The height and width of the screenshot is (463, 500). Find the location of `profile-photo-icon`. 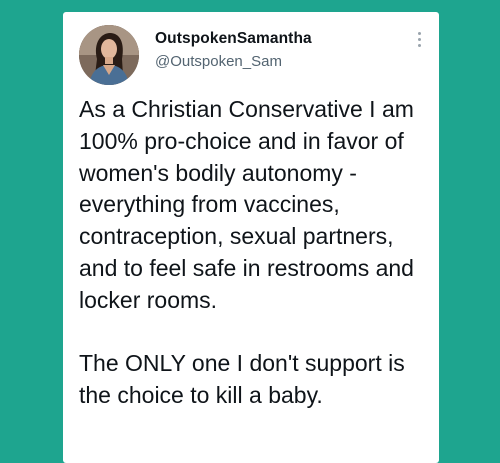

profile-photo-icon is located at coordinates (109, 55).